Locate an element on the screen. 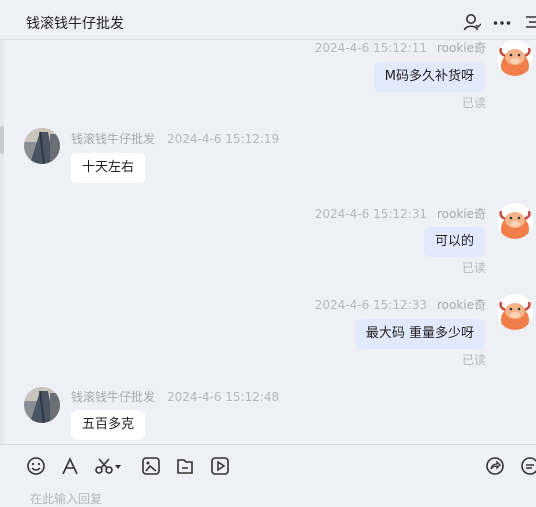 Image resolution: width=536 pixels, height=507 pixels. quick-reply-icon is located at coordinates (528, 466).